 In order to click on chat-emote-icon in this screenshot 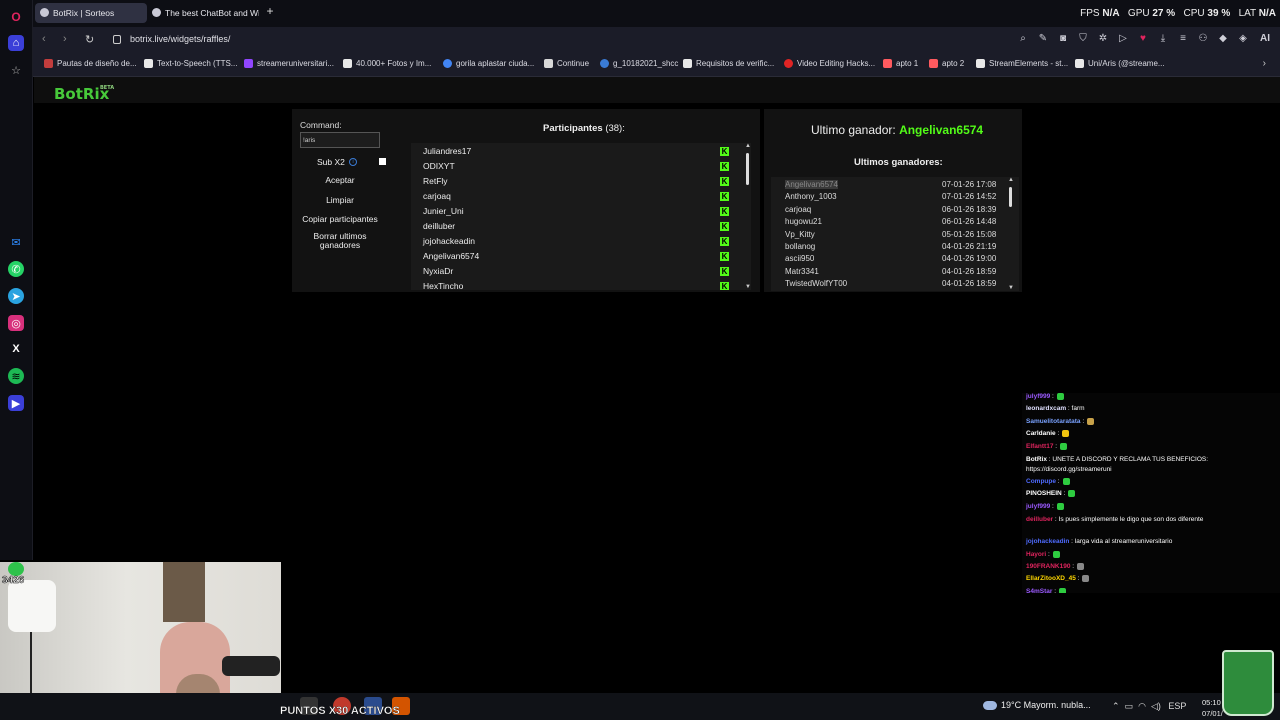, I will do `click(1060, 396)`.